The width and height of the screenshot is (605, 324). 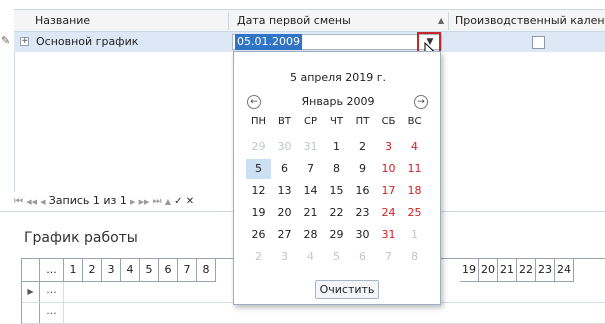 What do you see at coordinates (388, 169) in the screenshot?
I see `calendar-day: 10` at bounding box center [388, 169].